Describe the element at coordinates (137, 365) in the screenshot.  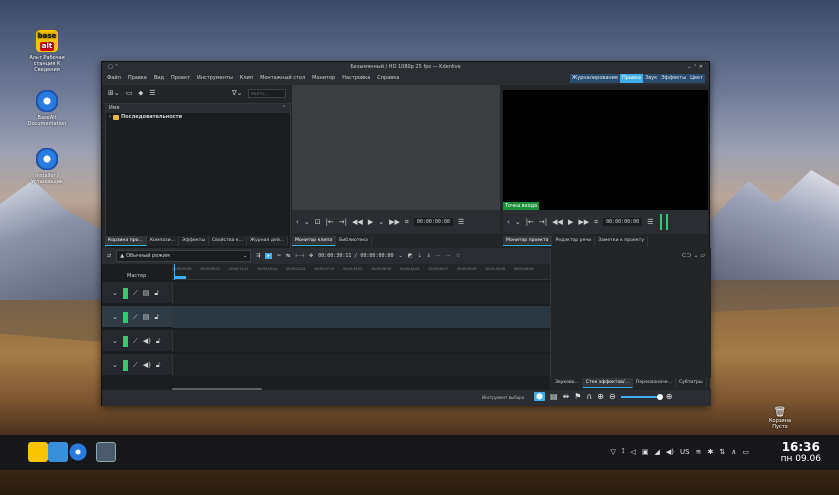
I see `track-header: ⌄ ⟋ ◀) 🔓︎` at that location.